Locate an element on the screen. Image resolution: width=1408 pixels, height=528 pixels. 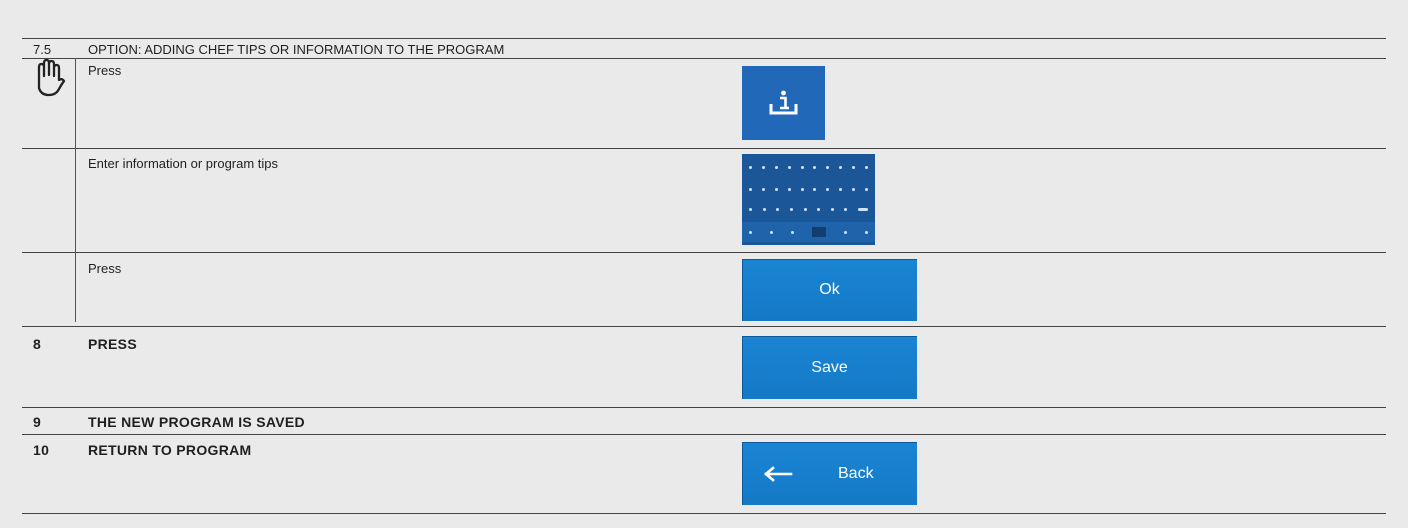
step-8-text: PRESS is located at coordinates (112, 344).